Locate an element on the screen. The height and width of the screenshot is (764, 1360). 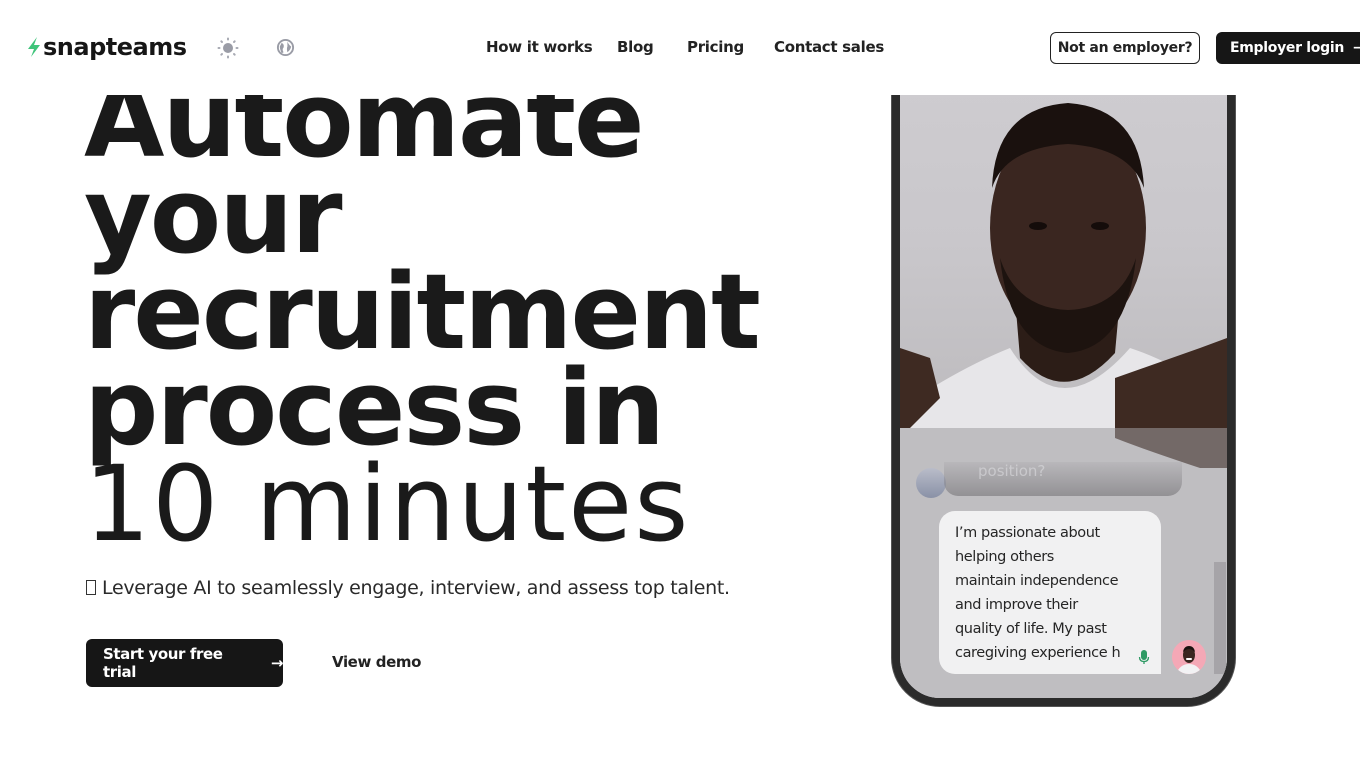
not-an-employer-label: Not an employer? is located at coordinates (1125, 48).